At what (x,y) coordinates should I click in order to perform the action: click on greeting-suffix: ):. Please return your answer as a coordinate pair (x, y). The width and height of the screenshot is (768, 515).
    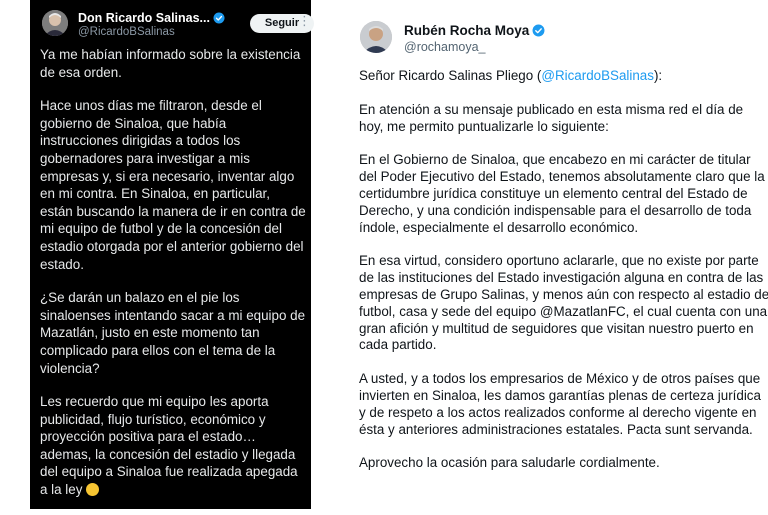
    Looking at the image, I should click on (658, 75).